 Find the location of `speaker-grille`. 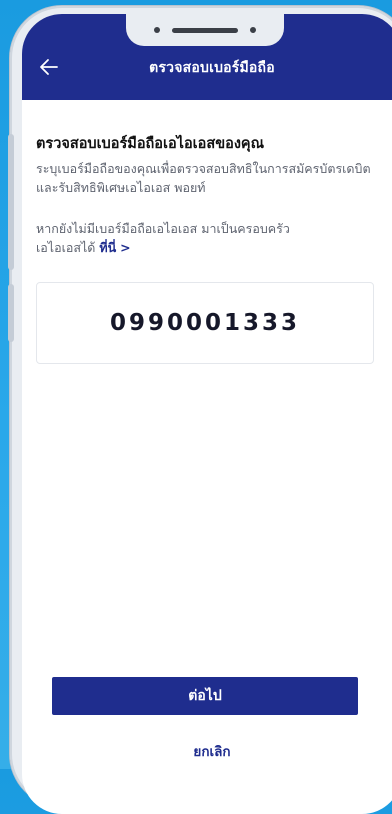

speaker-grille is located at coordinates (205, 30).